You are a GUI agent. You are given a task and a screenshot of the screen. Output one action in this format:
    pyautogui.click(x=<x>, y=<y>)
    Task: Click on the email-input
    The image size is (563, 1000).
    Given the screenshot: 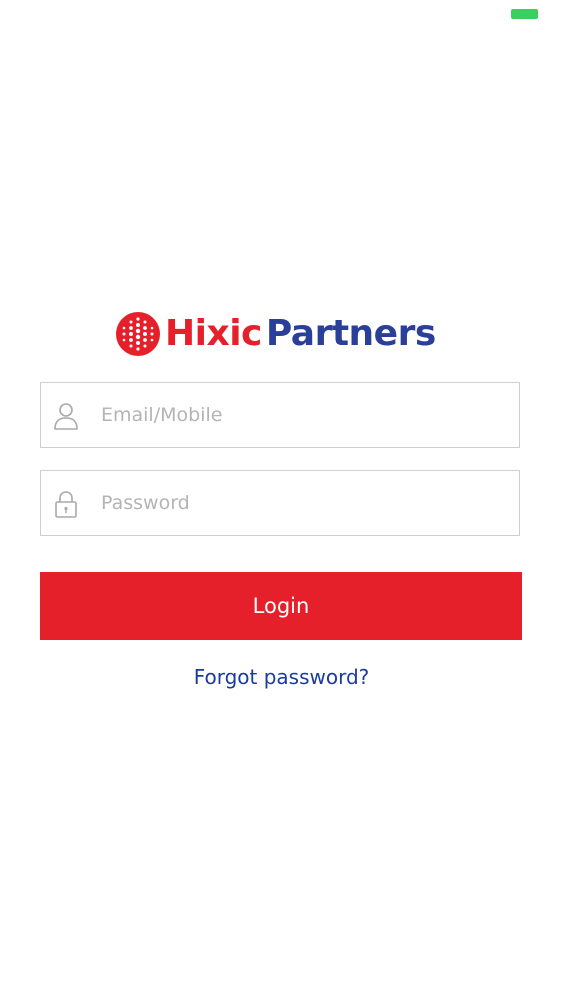 What is the action you would take?
    pyautogui.click(x=301, y=415)
    